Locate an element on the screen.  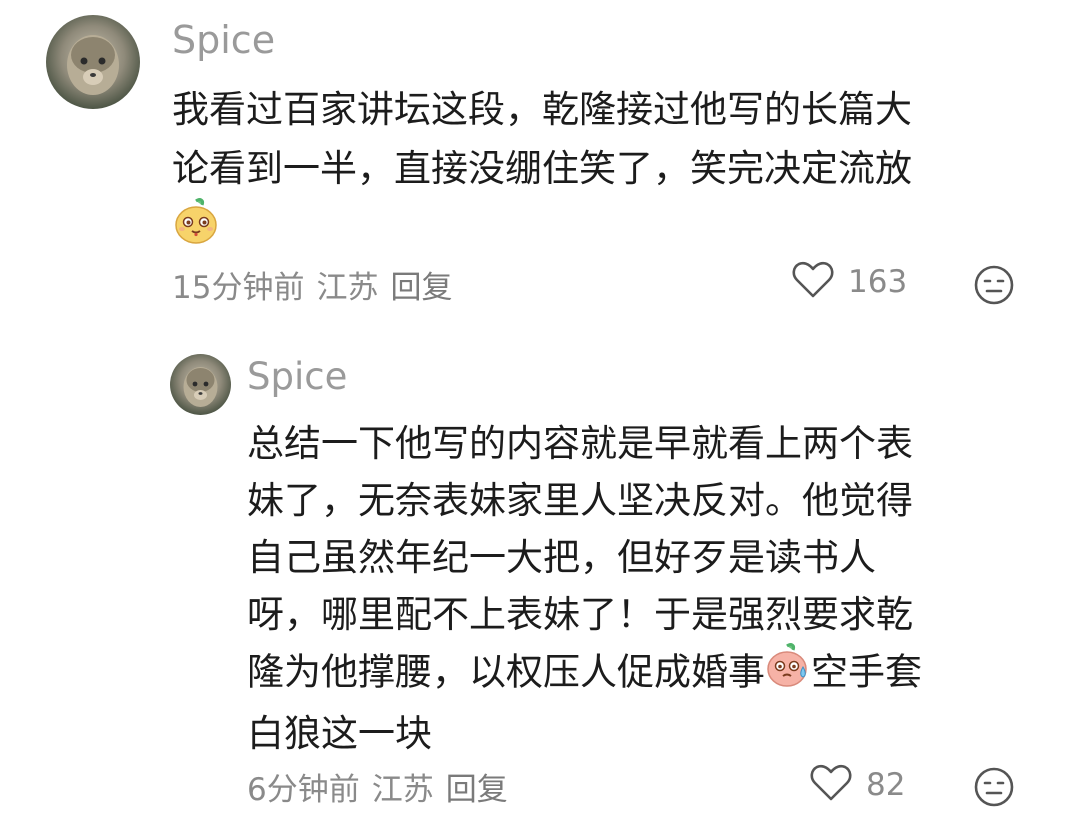
timestamp: 15分钟前 is located at coordinates (238, 288).